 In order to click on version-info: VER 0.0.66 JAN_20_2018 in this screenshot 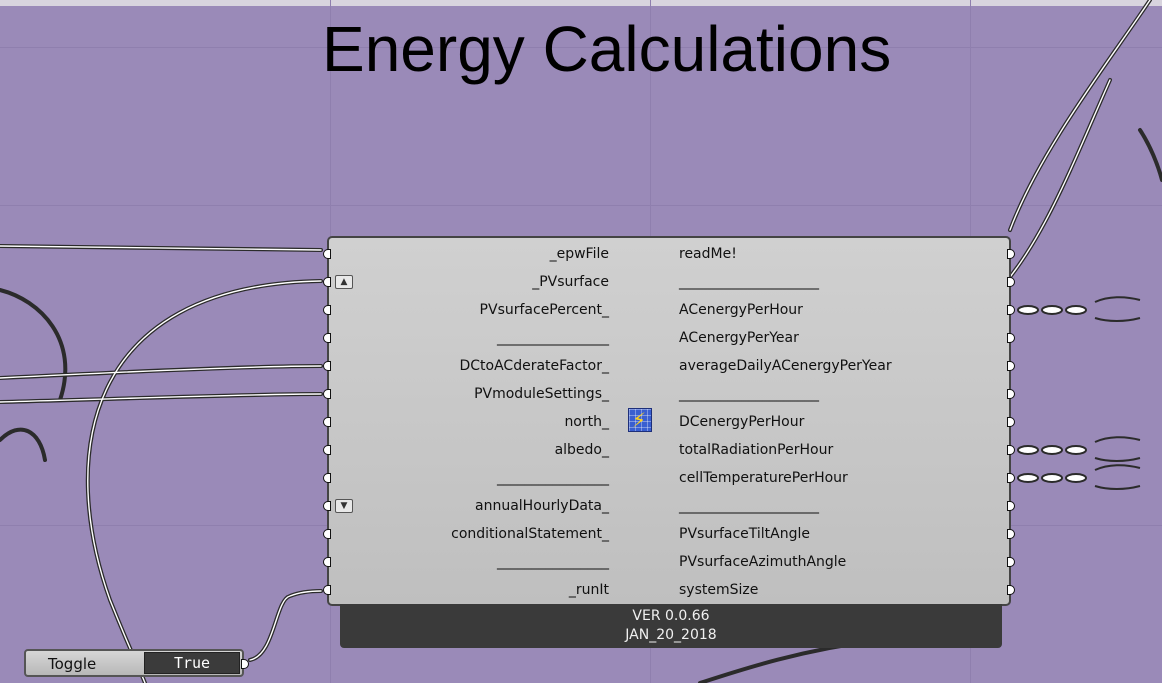, I will do `click(671, 626)`.